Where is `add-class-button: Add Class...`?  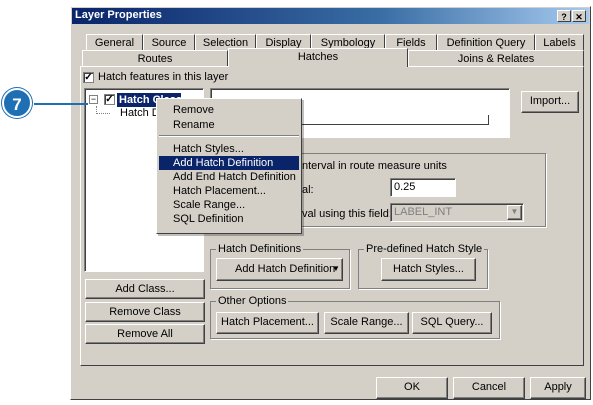
add-class-button: Add Class... is located at coordinates (145, 289).